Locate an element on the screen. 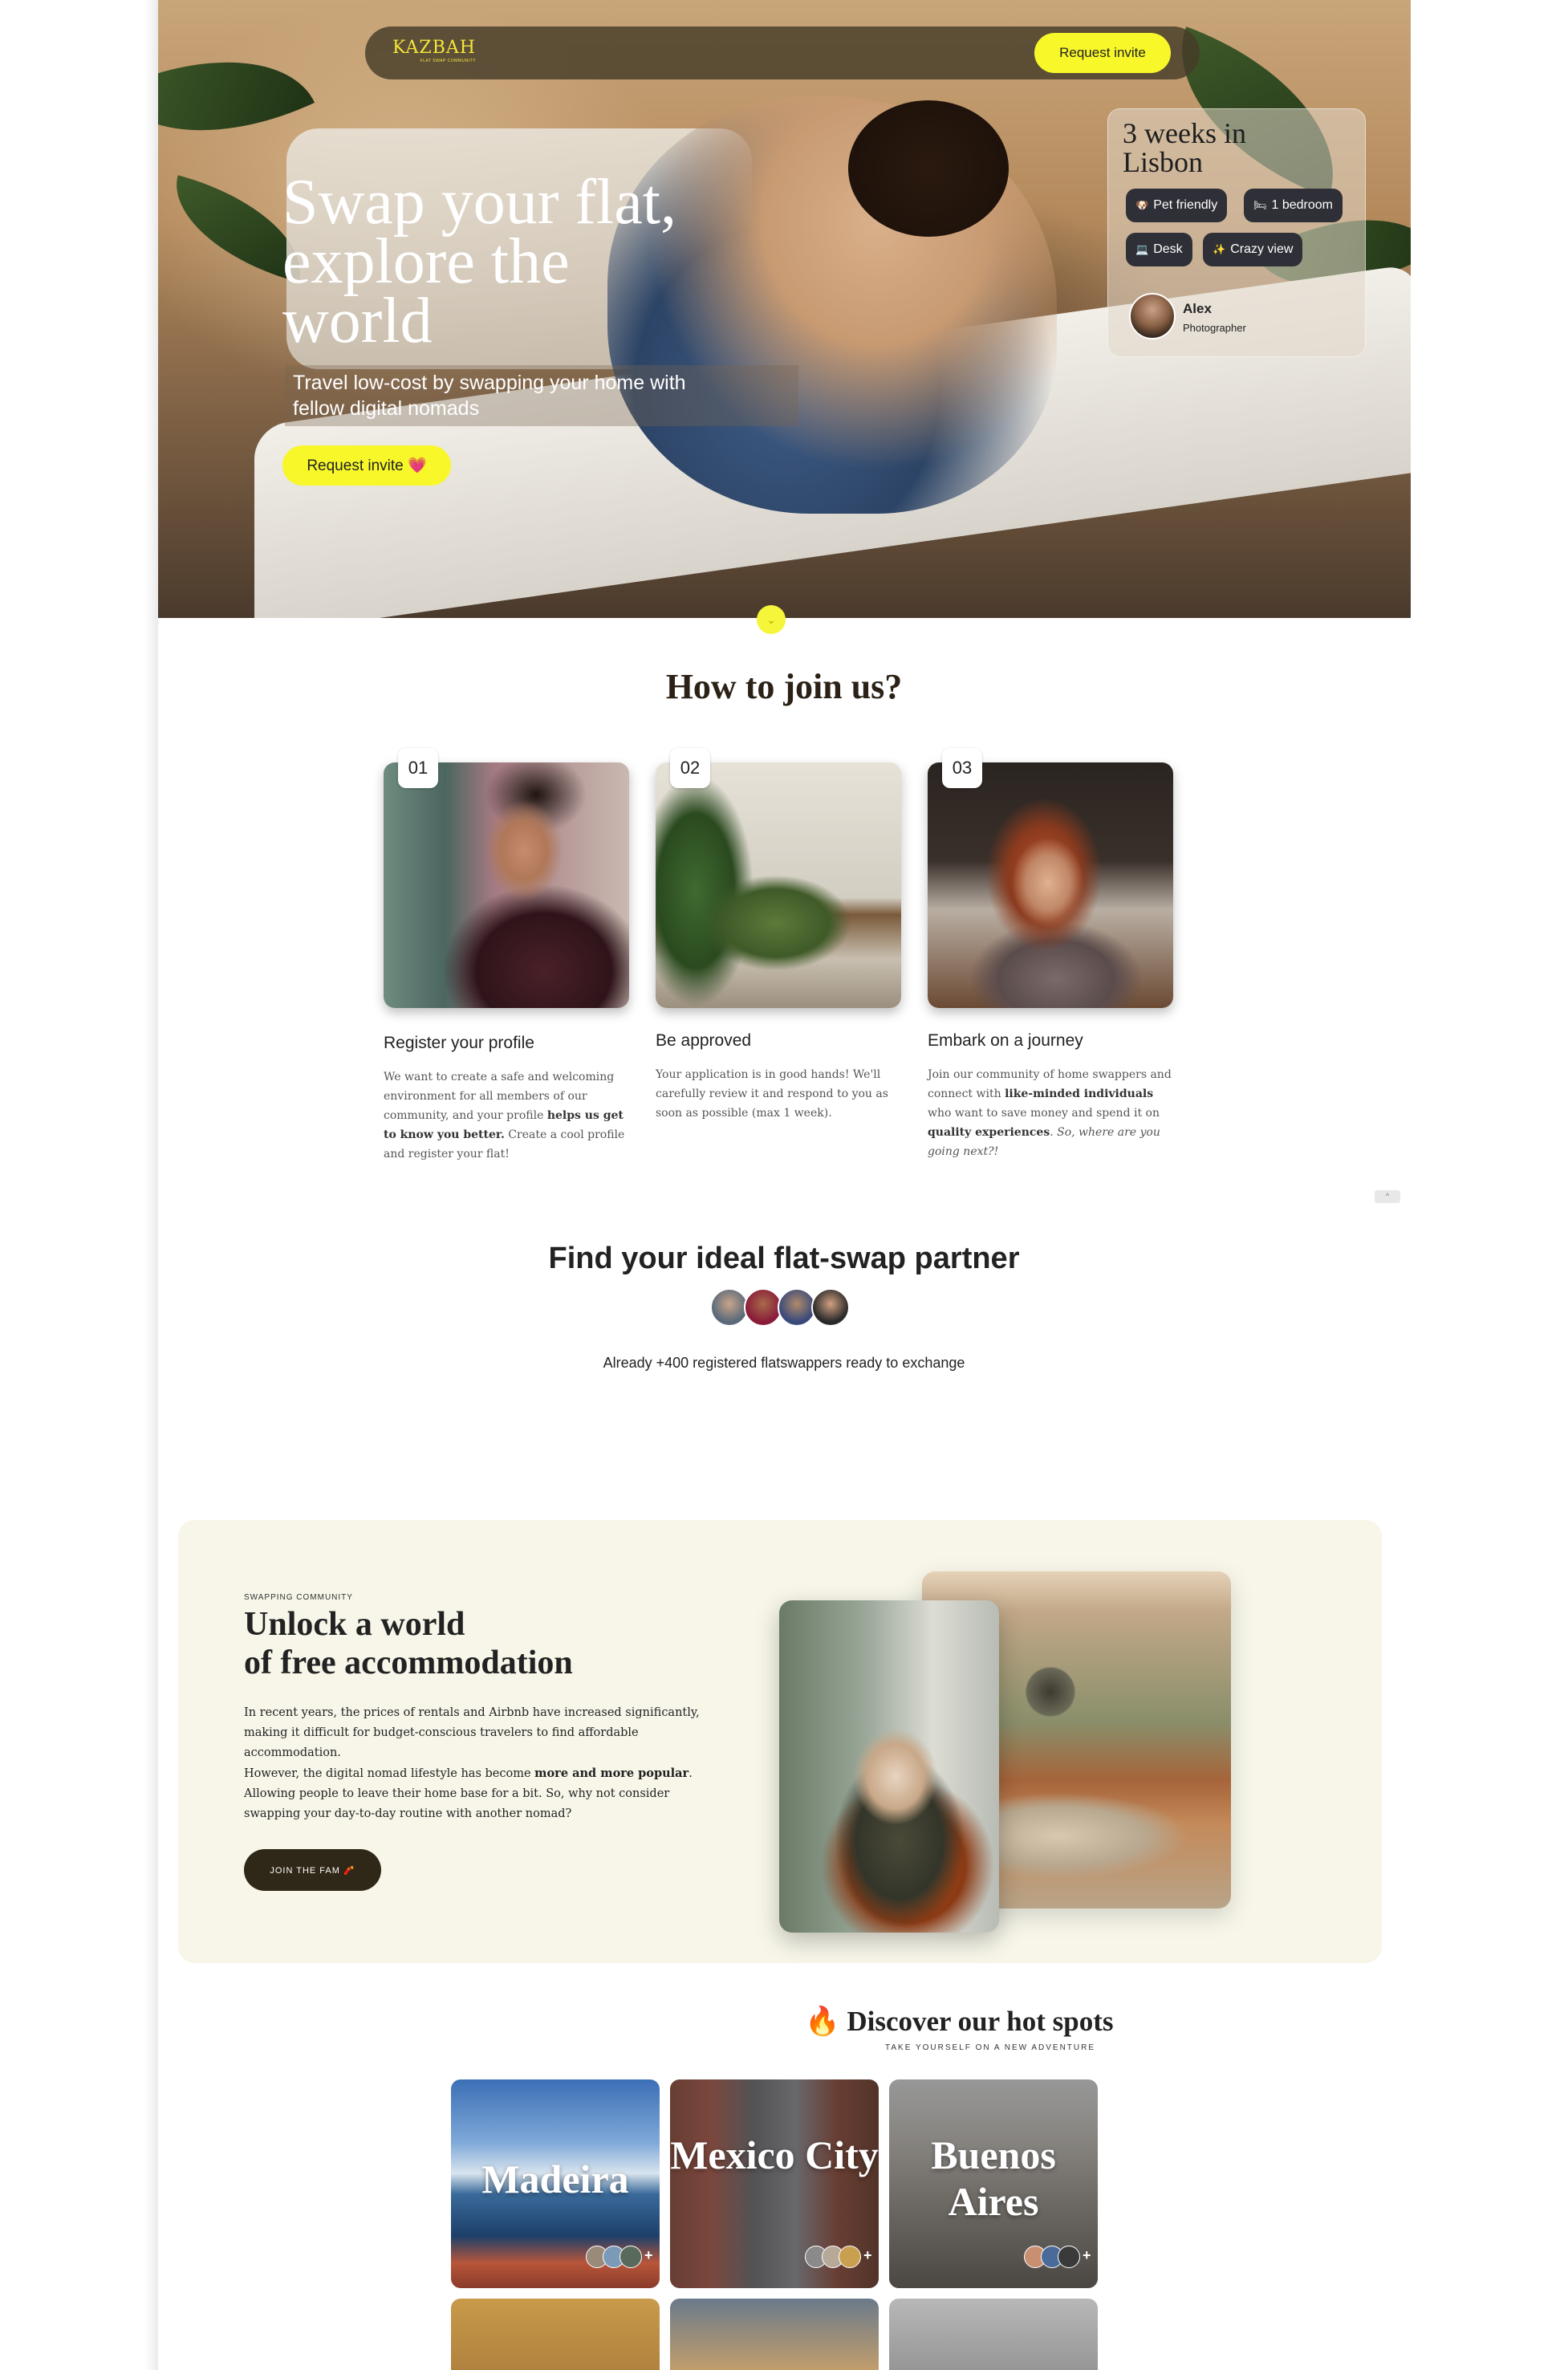  city-name: Buenos Aires is located at coordinates (993, 2178).